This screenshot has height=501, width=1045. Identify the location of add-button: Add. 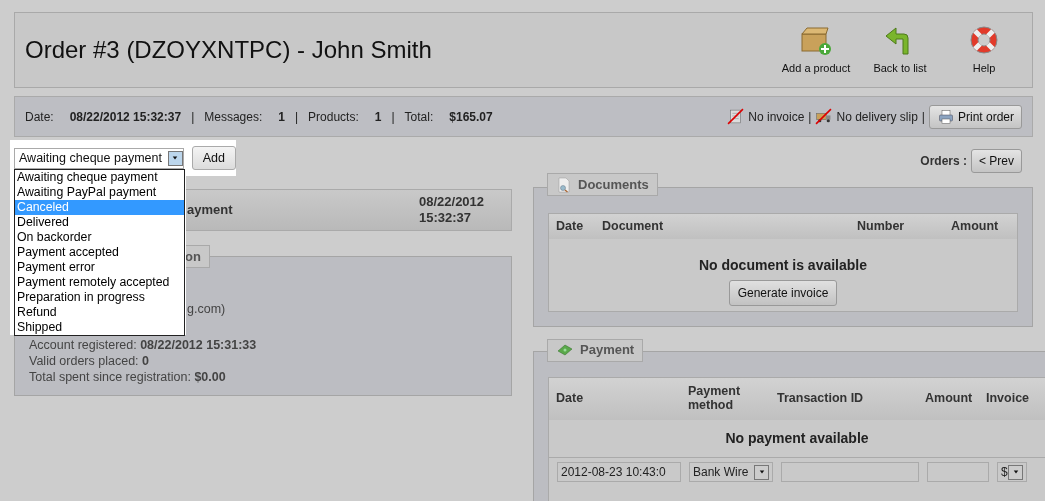
(213, 158).